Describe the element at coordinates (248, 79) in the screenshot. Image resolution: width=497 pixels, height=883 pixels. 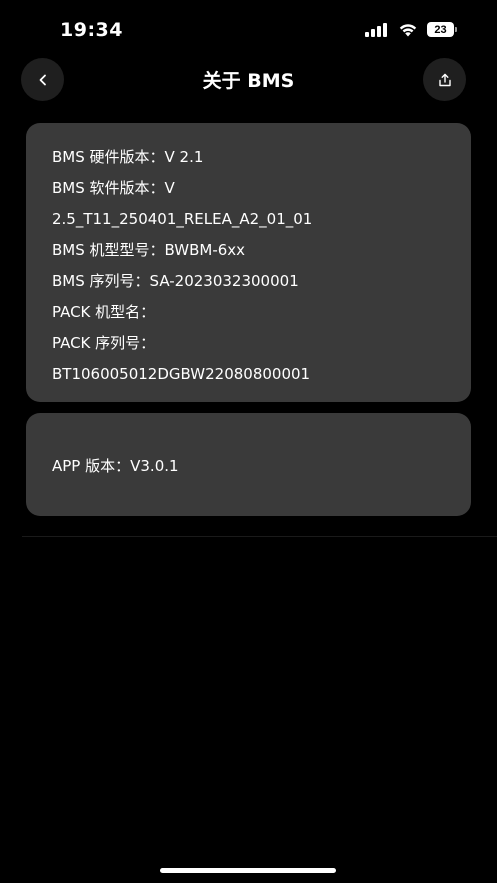
I see `nav-header: 关于 BMS` at that location.